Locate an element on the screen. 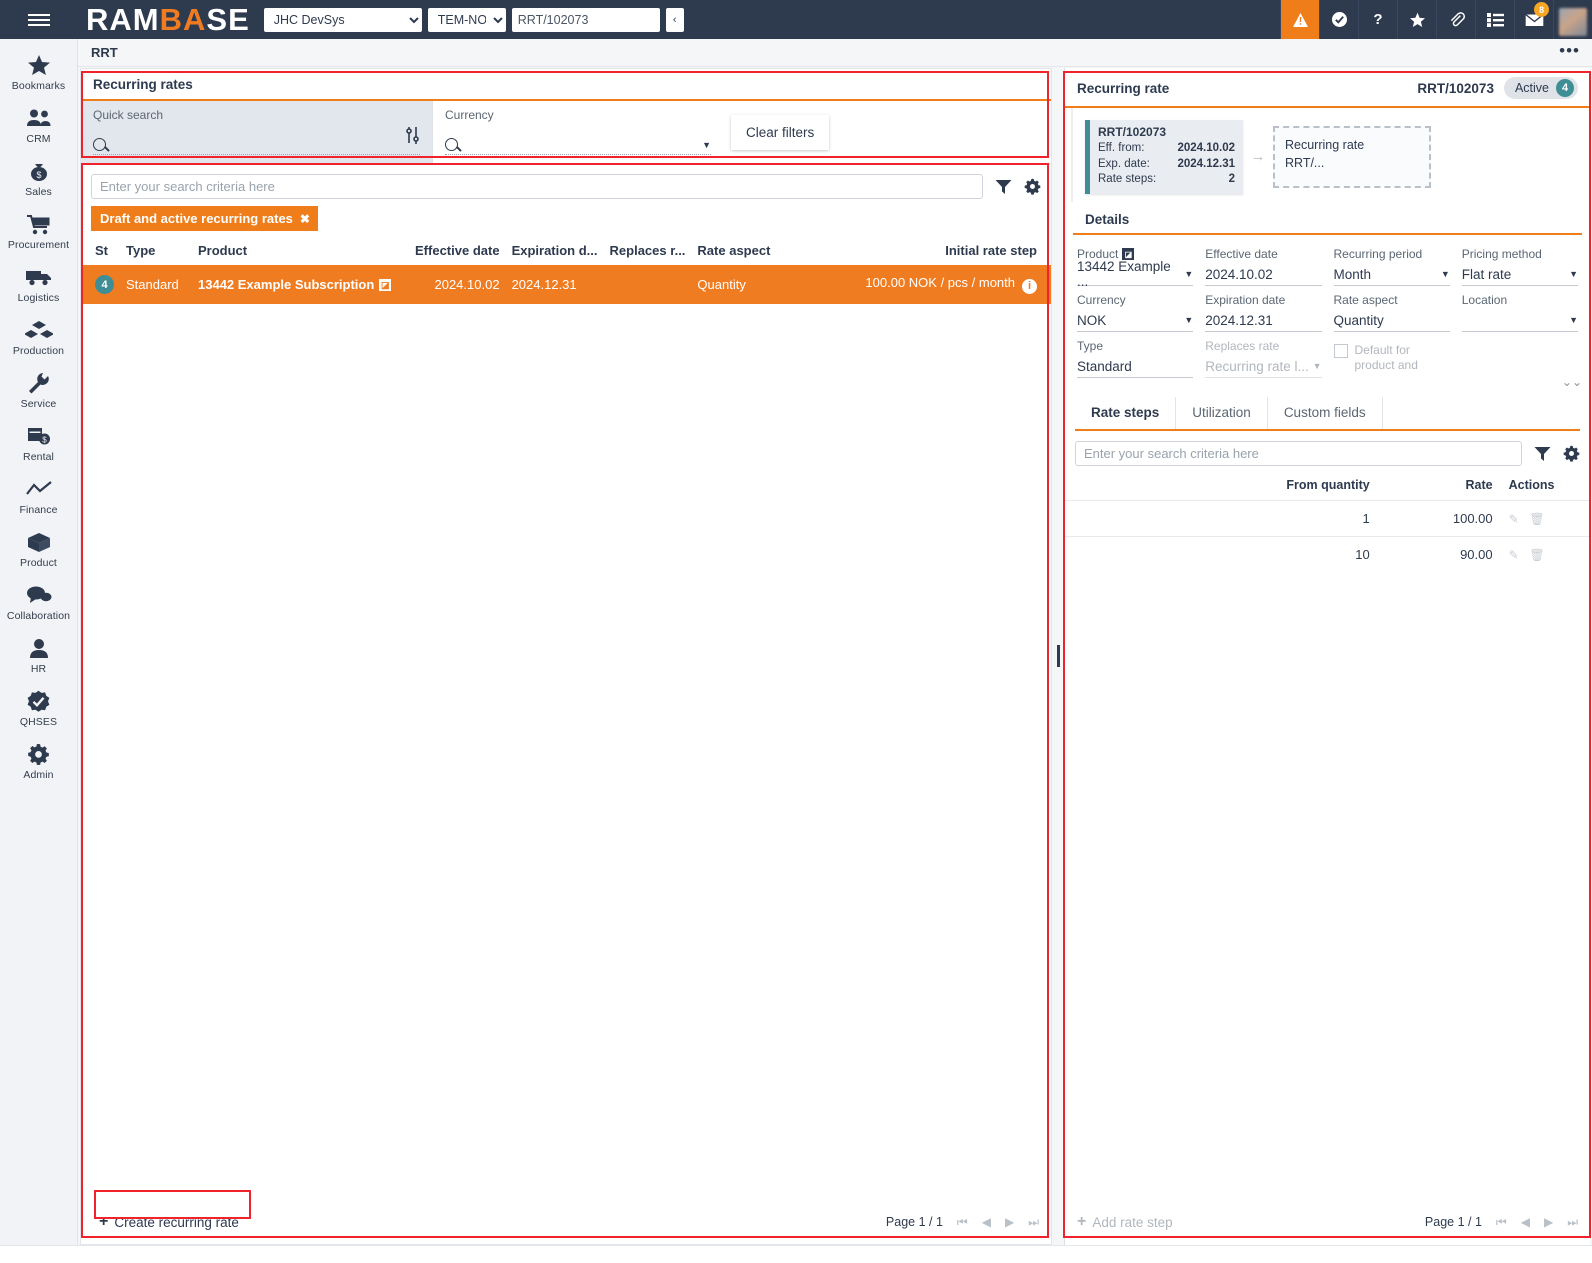 The width and height of the screenshot is (1592, 1263). messages-icon: 8 is located at coordinates (1533, 19).